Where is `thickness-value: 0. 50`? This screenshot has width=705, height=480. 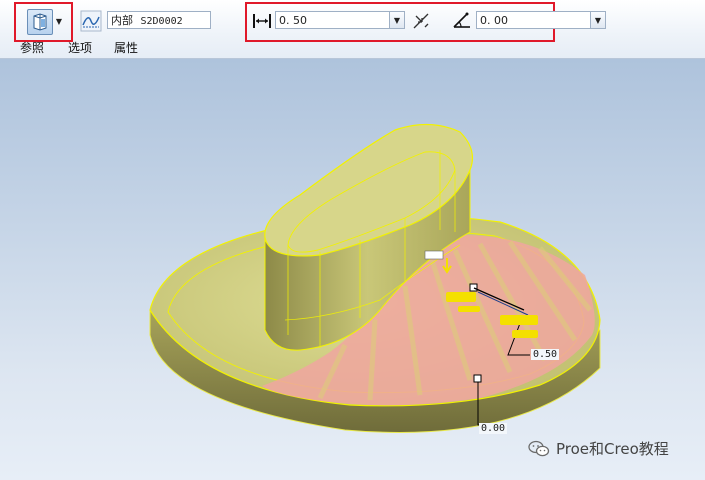 thickness-value: 0. 50 is located at coordinates (293, 20).